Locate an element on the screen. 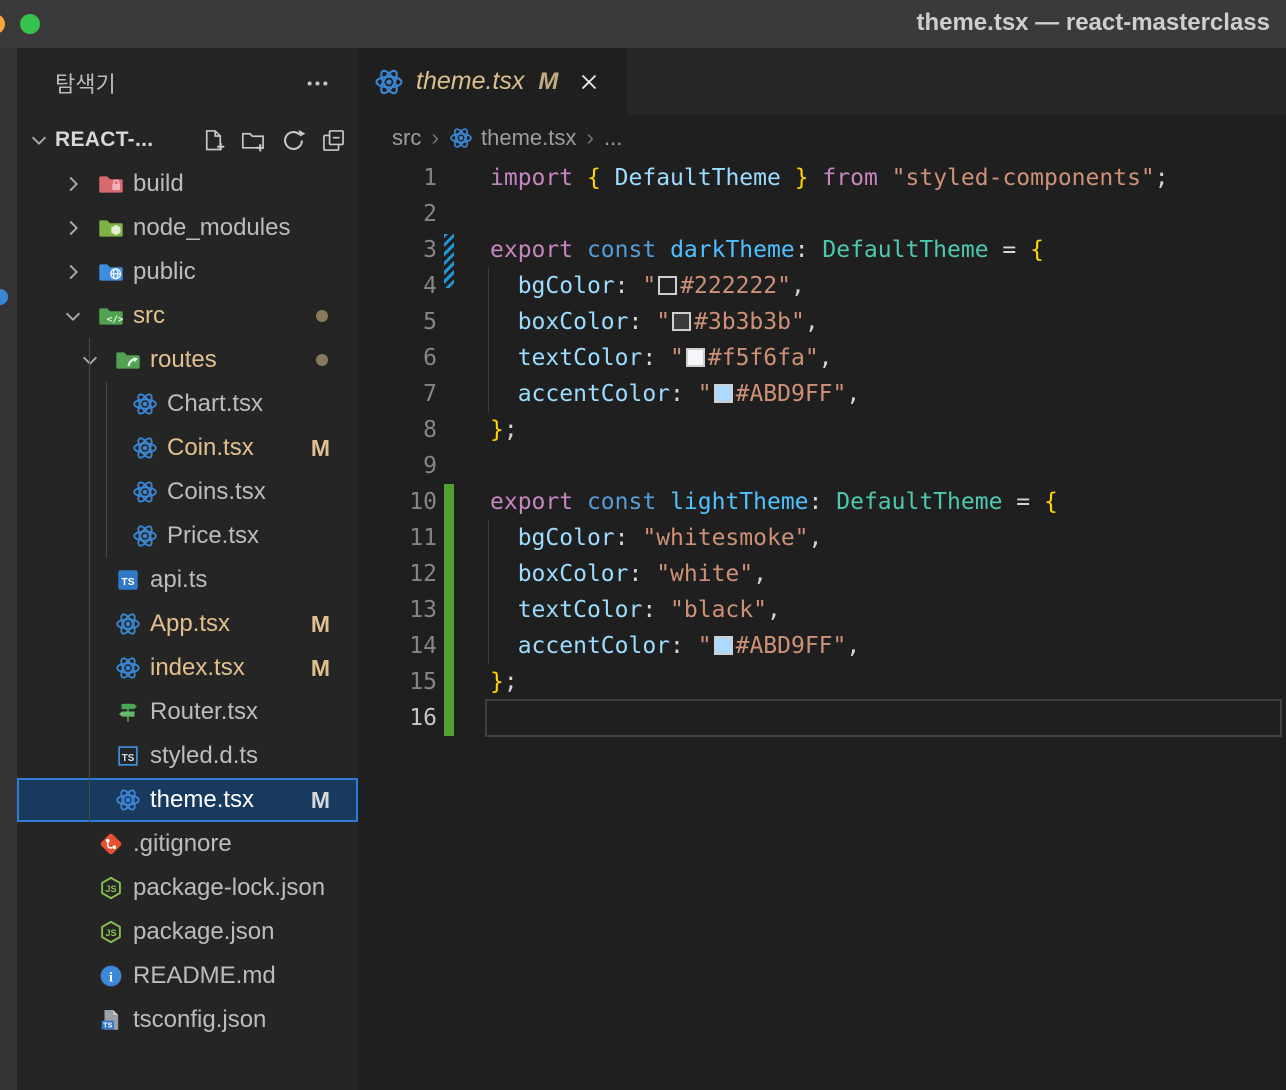 The width and height of the screenshot is (1286, 1090). line-number: 10 is located at coordinates (423, 502).